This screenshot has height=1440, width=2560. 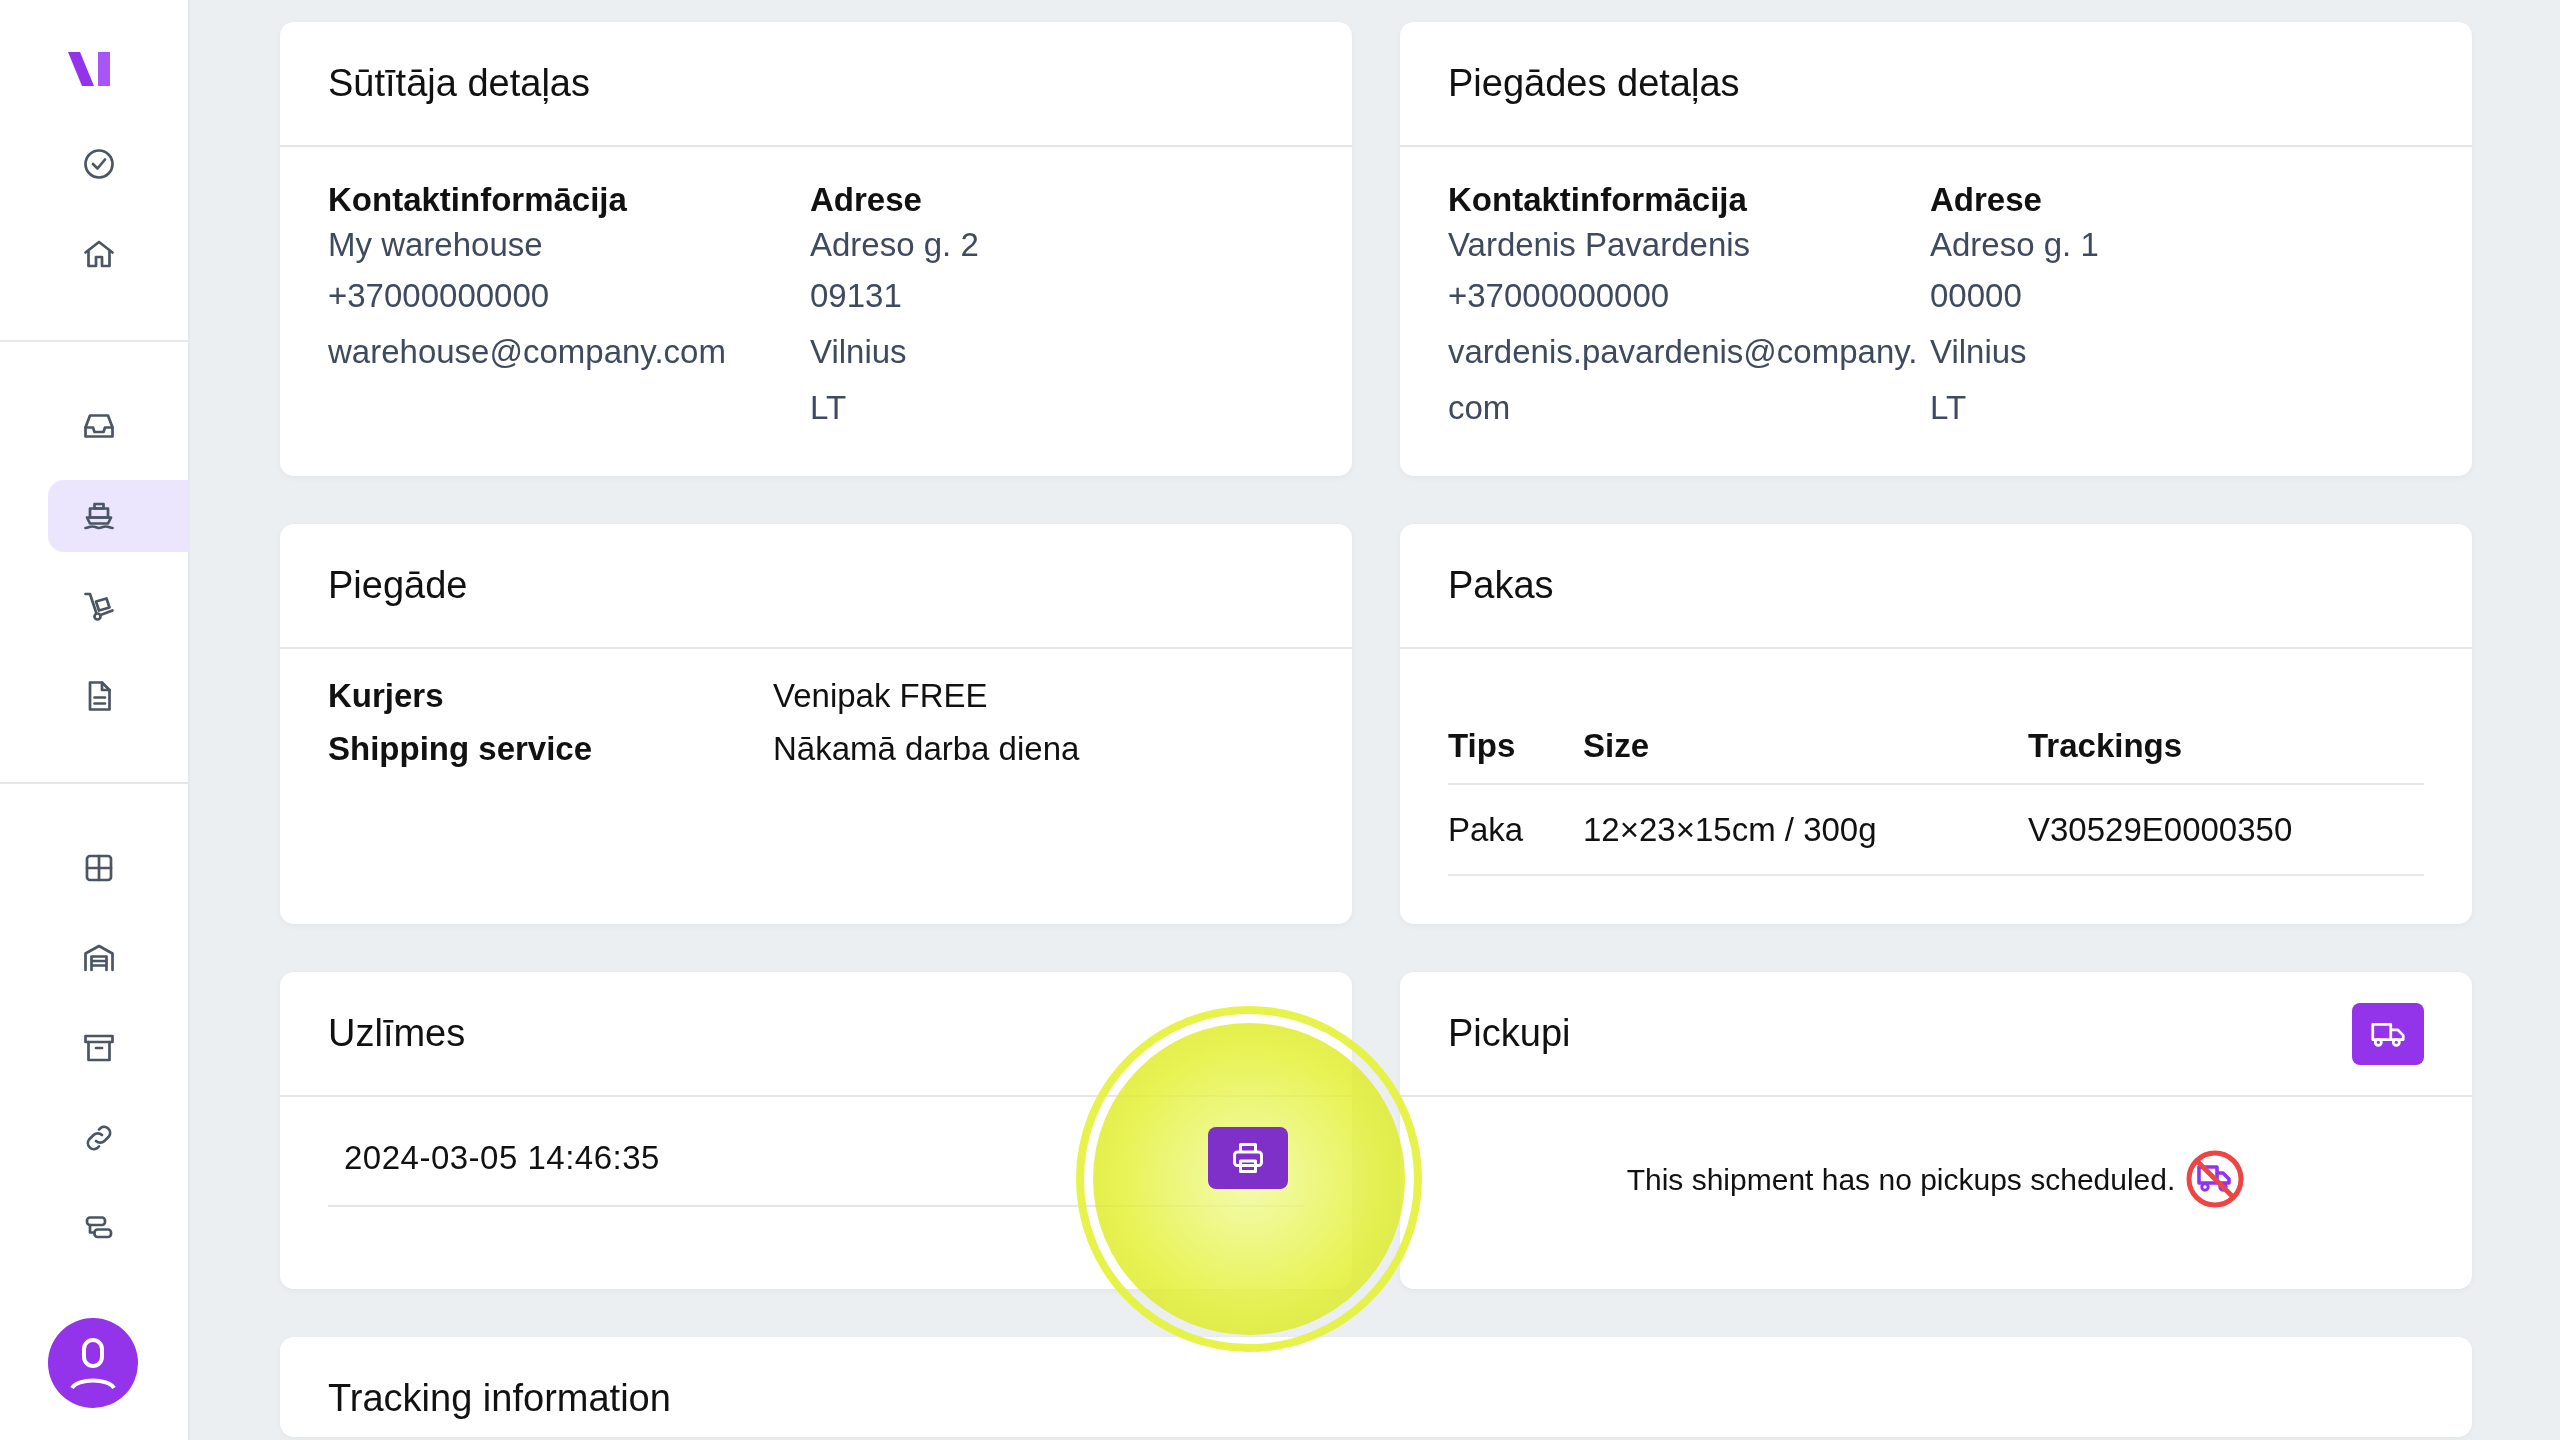 I want to click on table-cell: 12×23×15cm / 300g, so click(x=1805, y=829).